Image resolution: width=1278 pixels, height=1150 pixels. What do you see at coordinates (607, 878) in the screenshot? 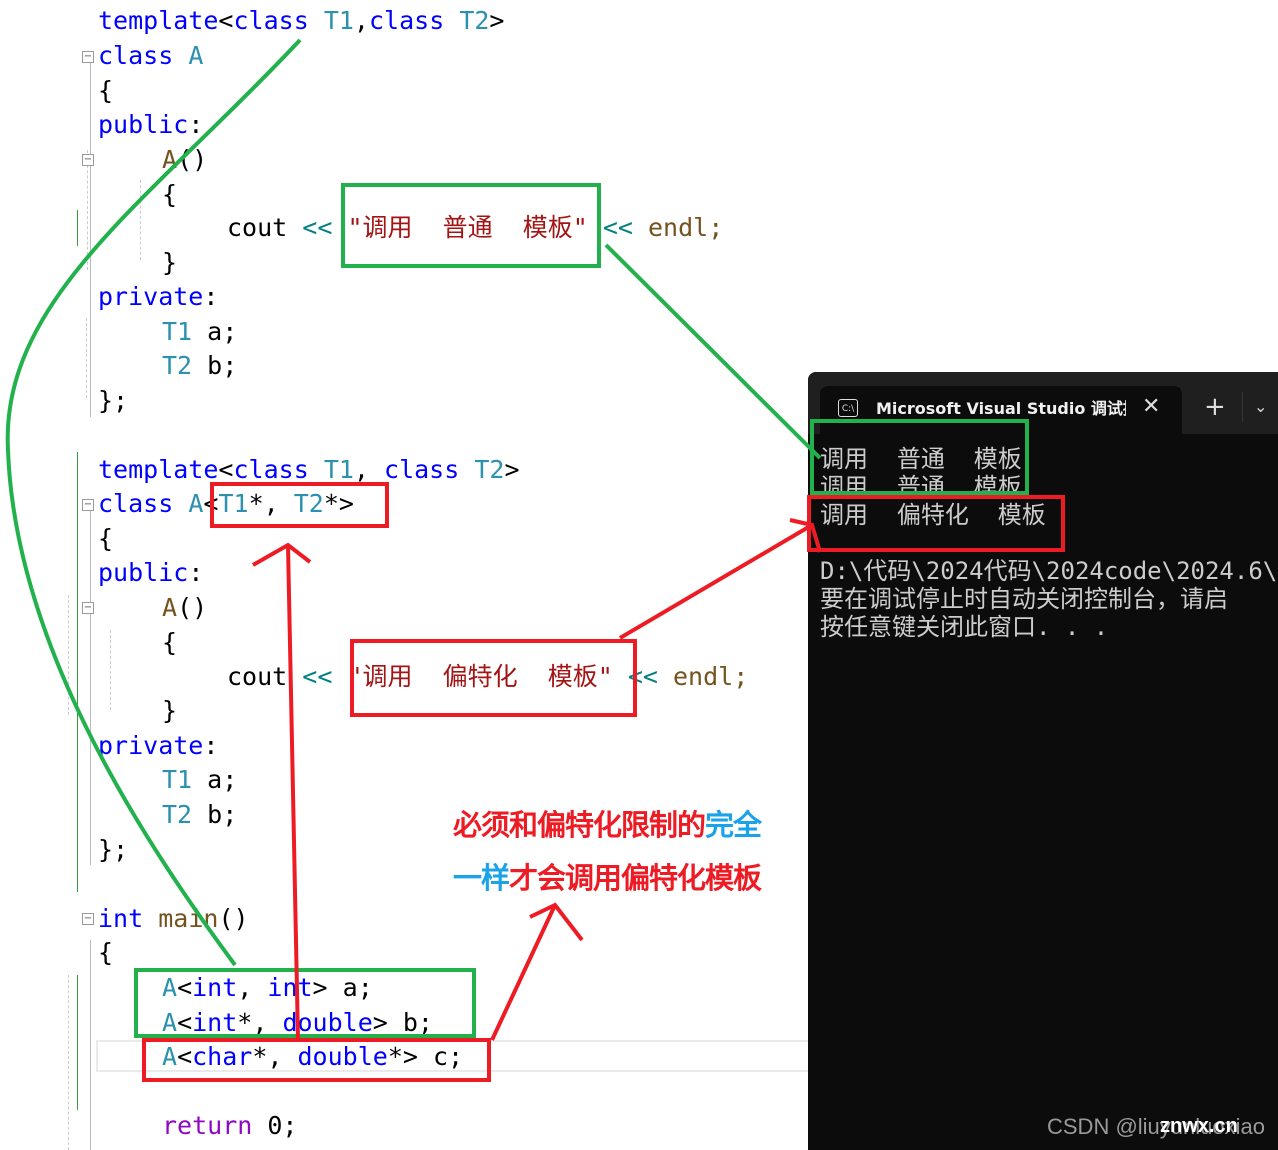
I see `annotation-note-line-2: 一样才会调用偏特化模板` at bounding box center [607, 878].